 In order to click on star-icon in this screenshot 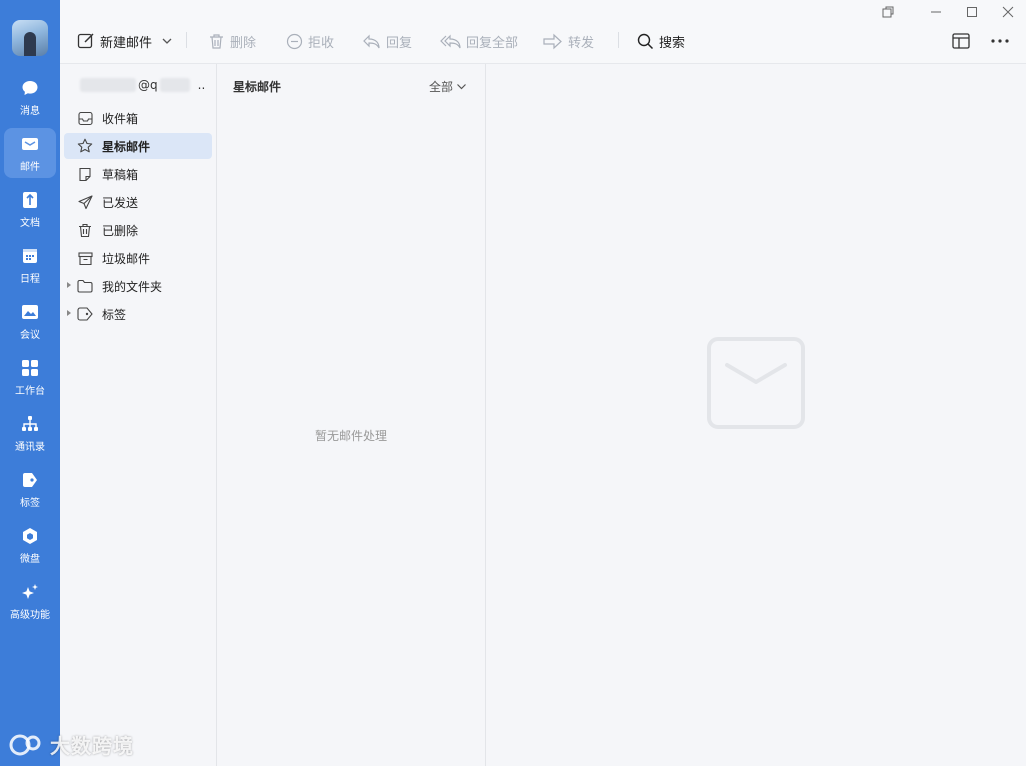, I will do `click(85, 146)`.